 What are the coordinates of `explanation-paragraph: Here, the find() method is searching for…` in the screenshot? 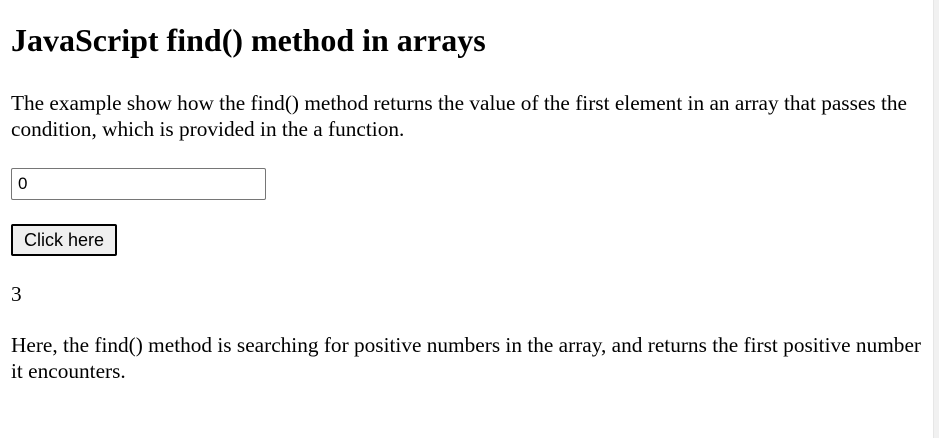 It's located at (466, 358).